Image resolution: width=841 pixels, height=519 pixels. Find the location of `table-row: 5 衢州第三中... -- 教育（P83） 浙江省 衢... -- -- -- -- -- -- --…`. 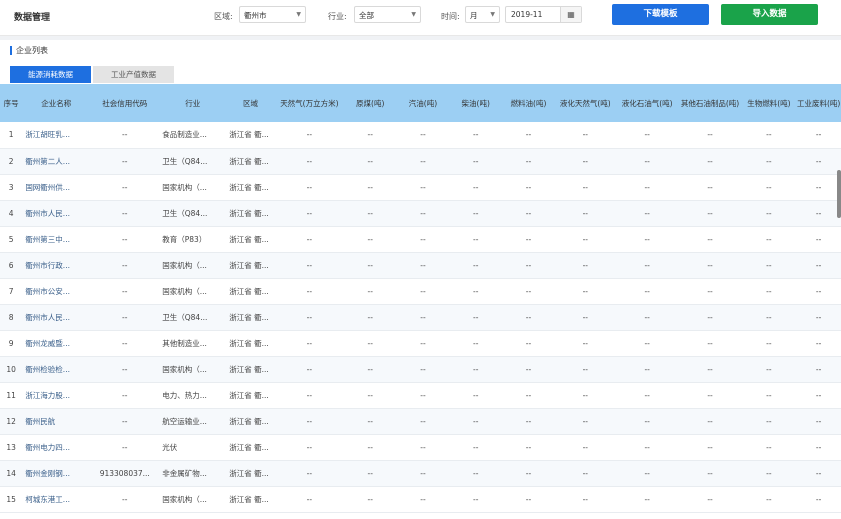

table-row: 5 衢州第三中... -- 教育（P83） 浙江省 衢... -- -- -- -- -- -- --… is located at coordinates (420, 239).